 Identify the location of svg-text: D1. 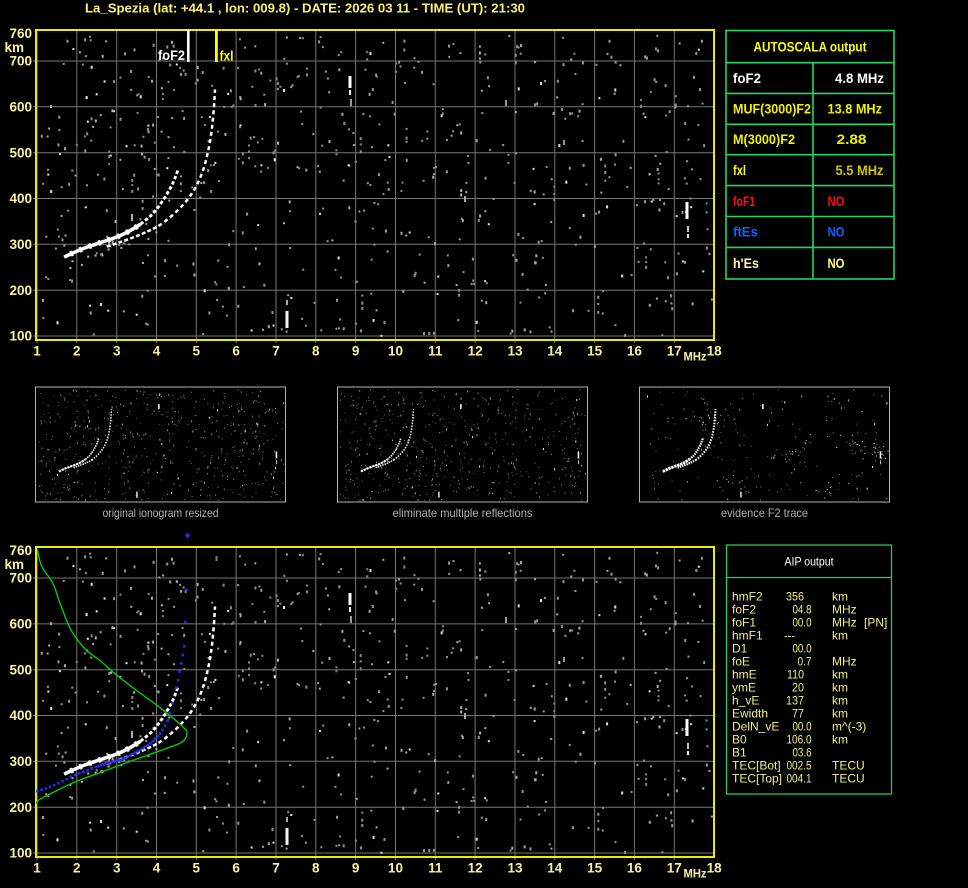
(740, 648).